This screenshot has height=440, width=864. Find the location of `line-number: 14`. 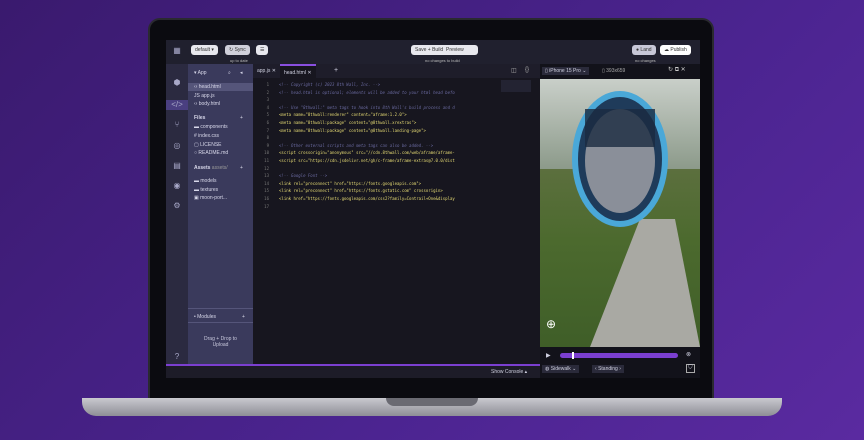

line-number: 14 is located at coordinates (266, 183).